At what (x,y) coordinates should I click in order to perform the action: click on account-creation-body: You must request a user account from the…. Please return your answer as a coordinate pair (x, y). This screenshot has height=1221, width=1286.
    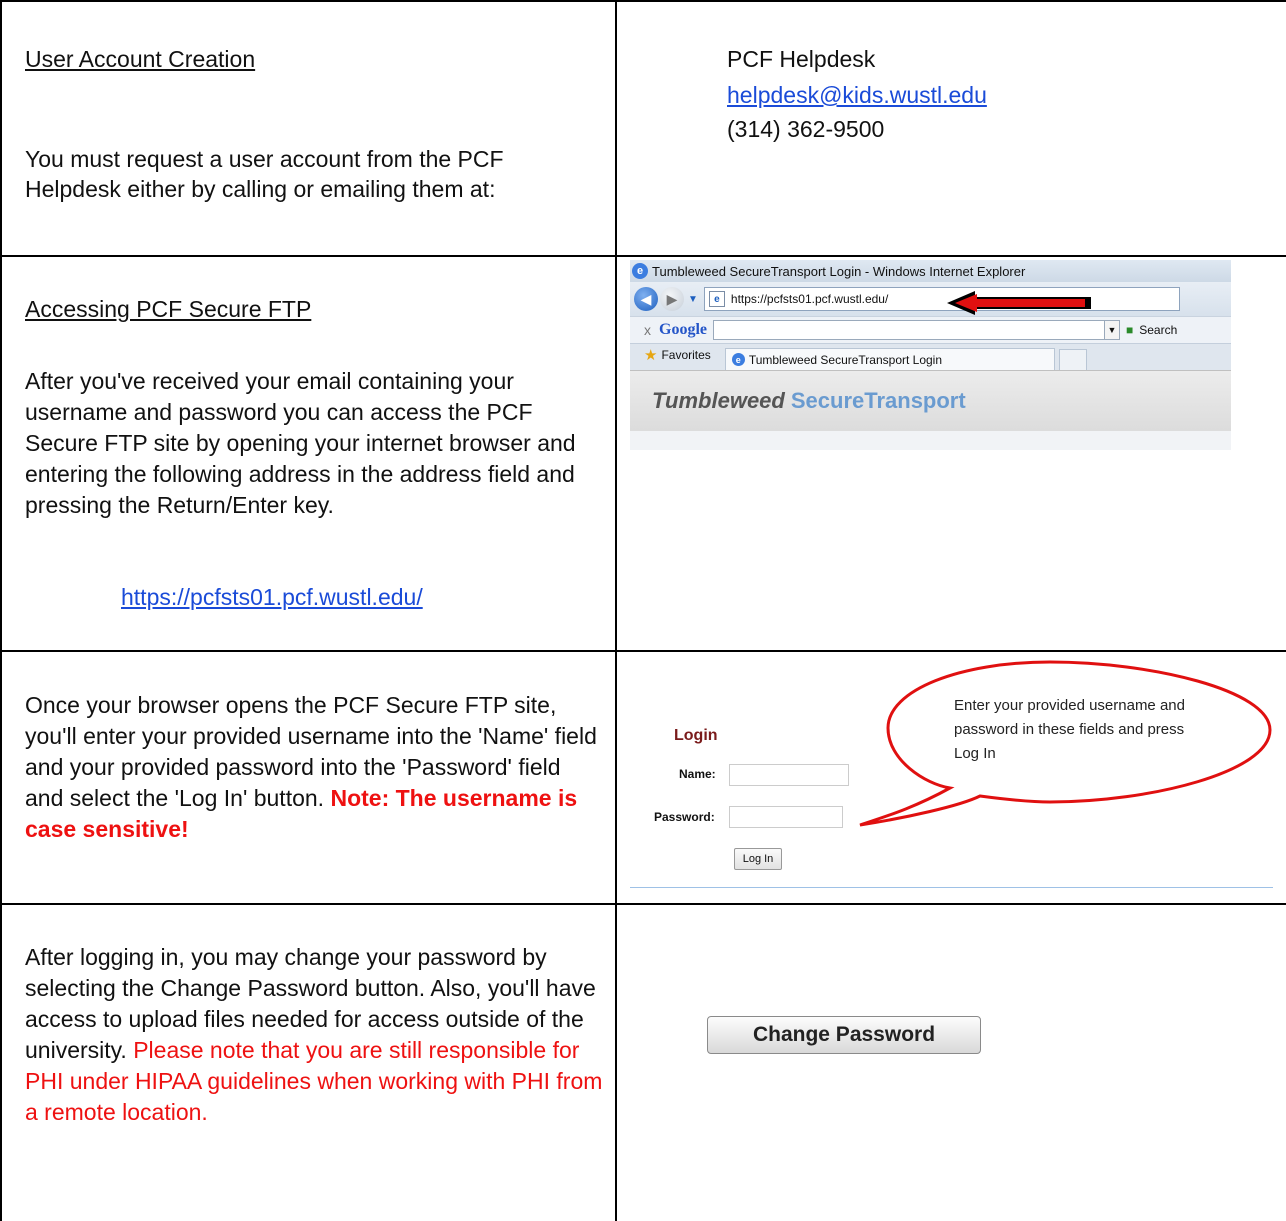
    Looking at the image, I should click on (264, 174).